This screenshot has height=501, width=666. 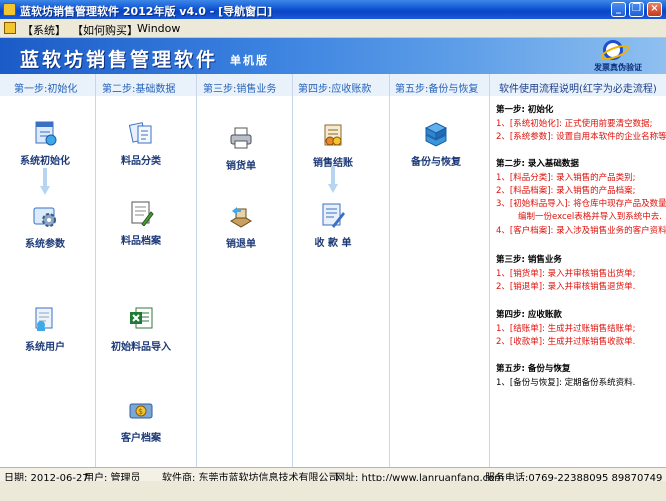 I want to click on gear-icon, so click(x=45, y=216).